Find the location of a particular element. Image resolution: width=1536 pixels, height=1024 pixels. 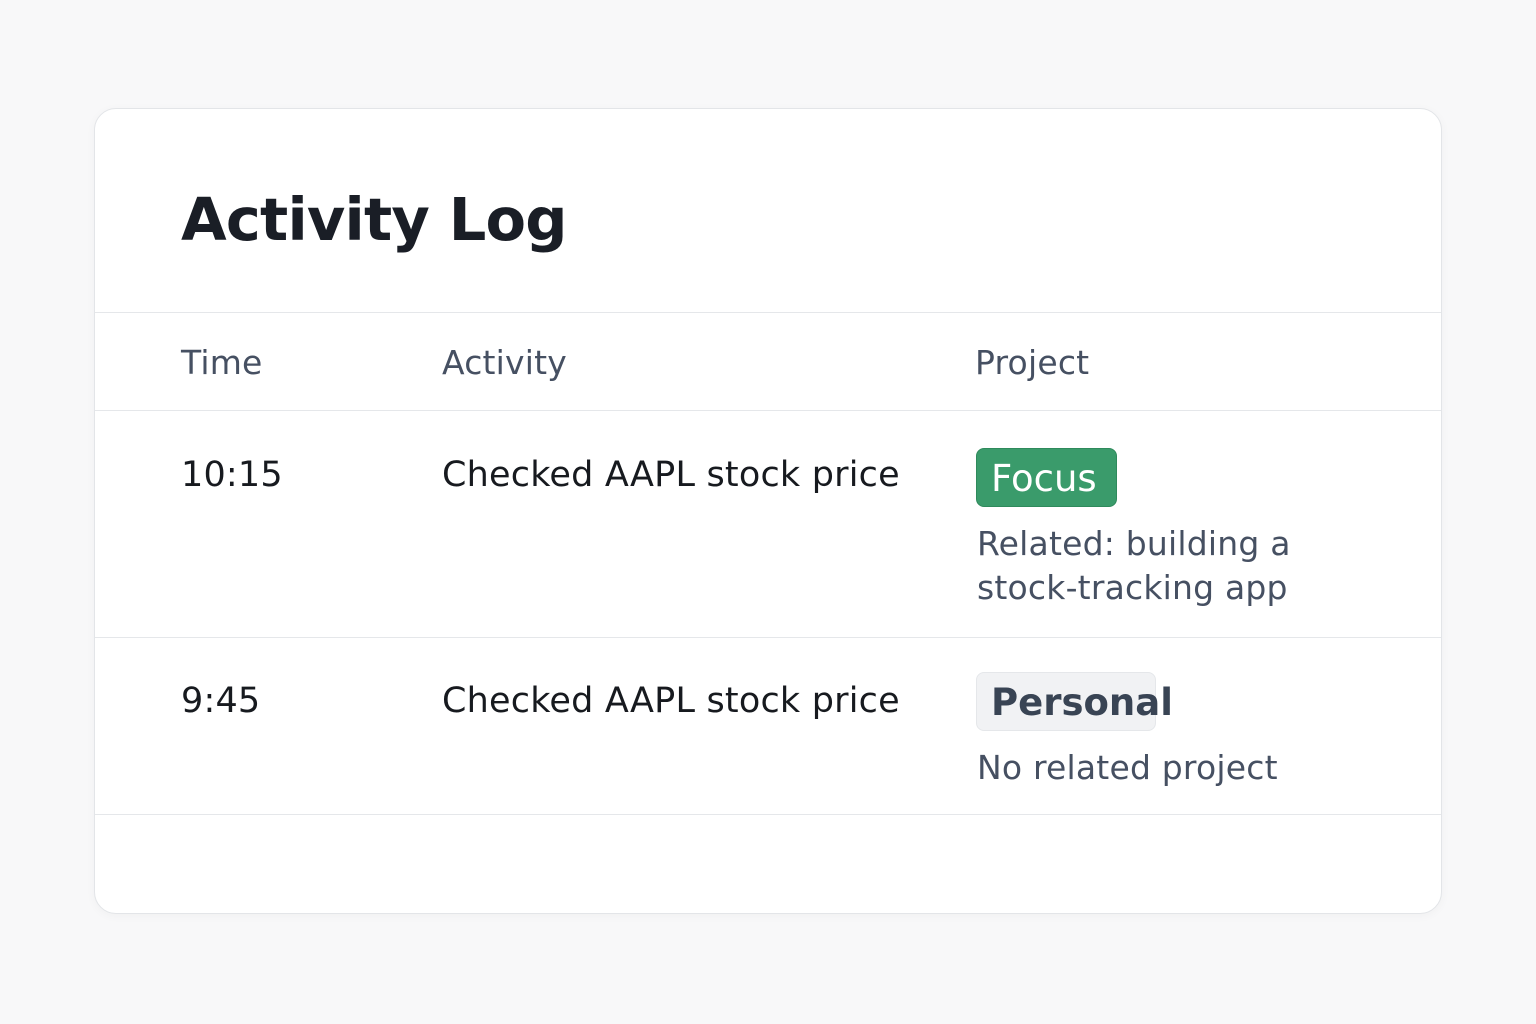

row-divider is located at coordinates (768, 637).